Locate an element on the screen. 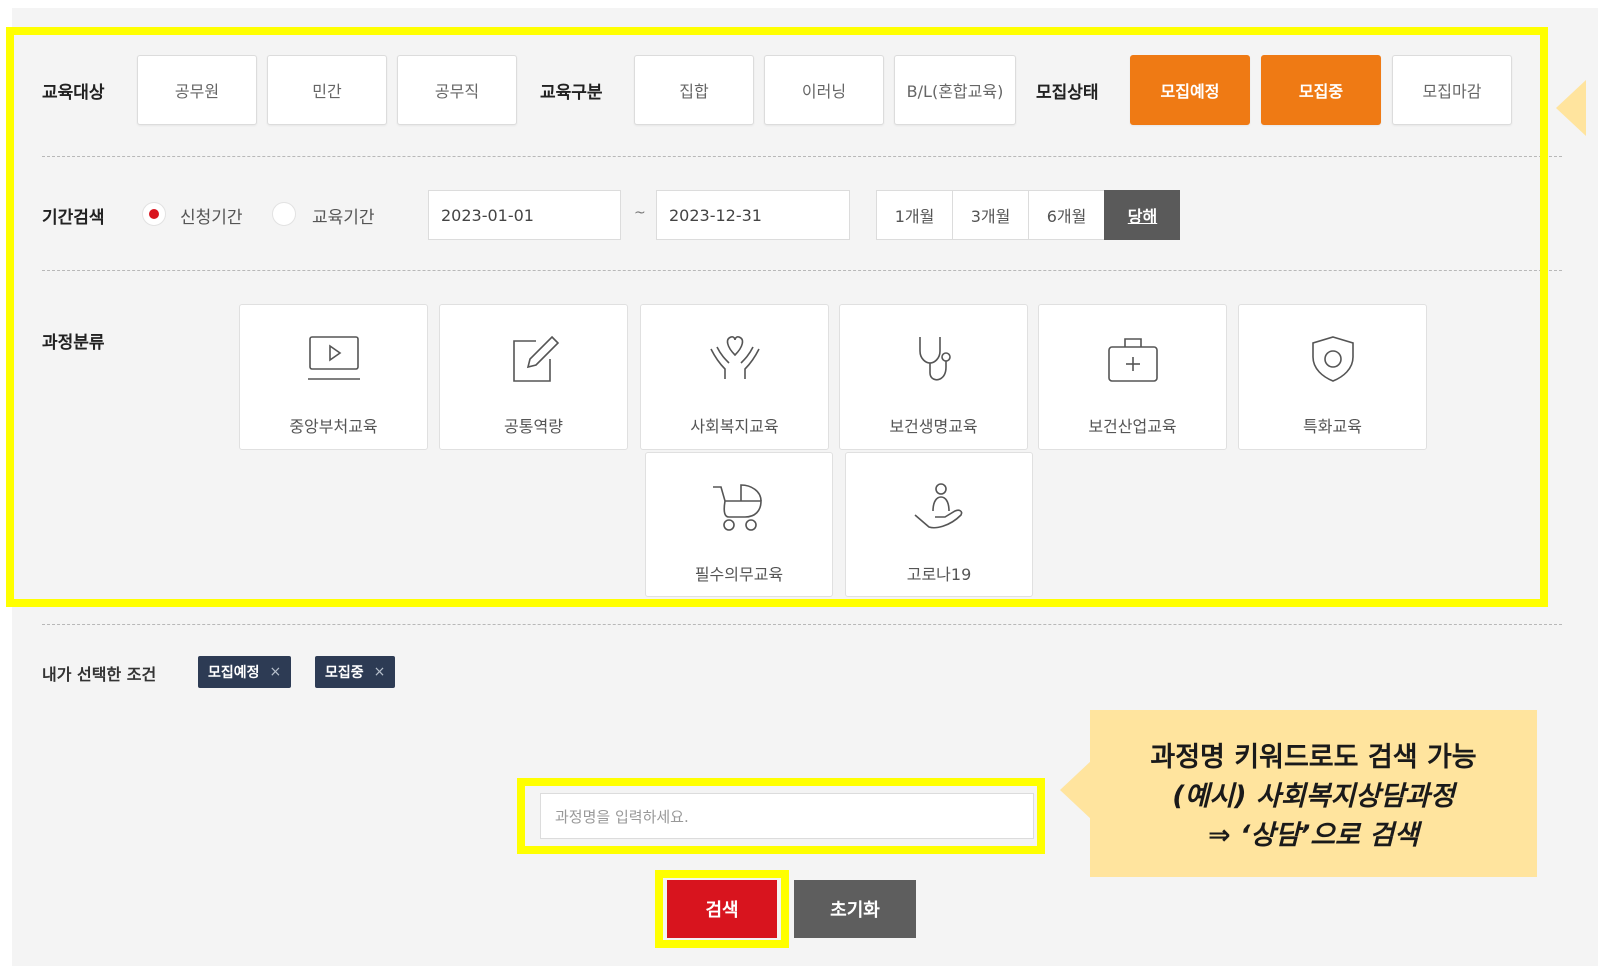  category-label-text: 보건산업교육 is located at coordinates (1132, 426).